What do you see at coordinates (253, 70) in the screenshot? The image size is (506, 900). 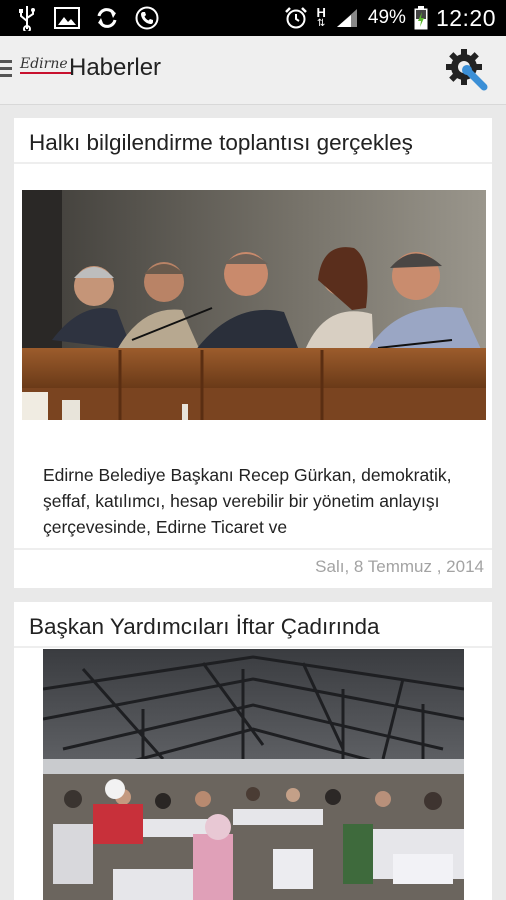 I see `action-bar: Edirne Haberler` at bounding box center [253, 70].